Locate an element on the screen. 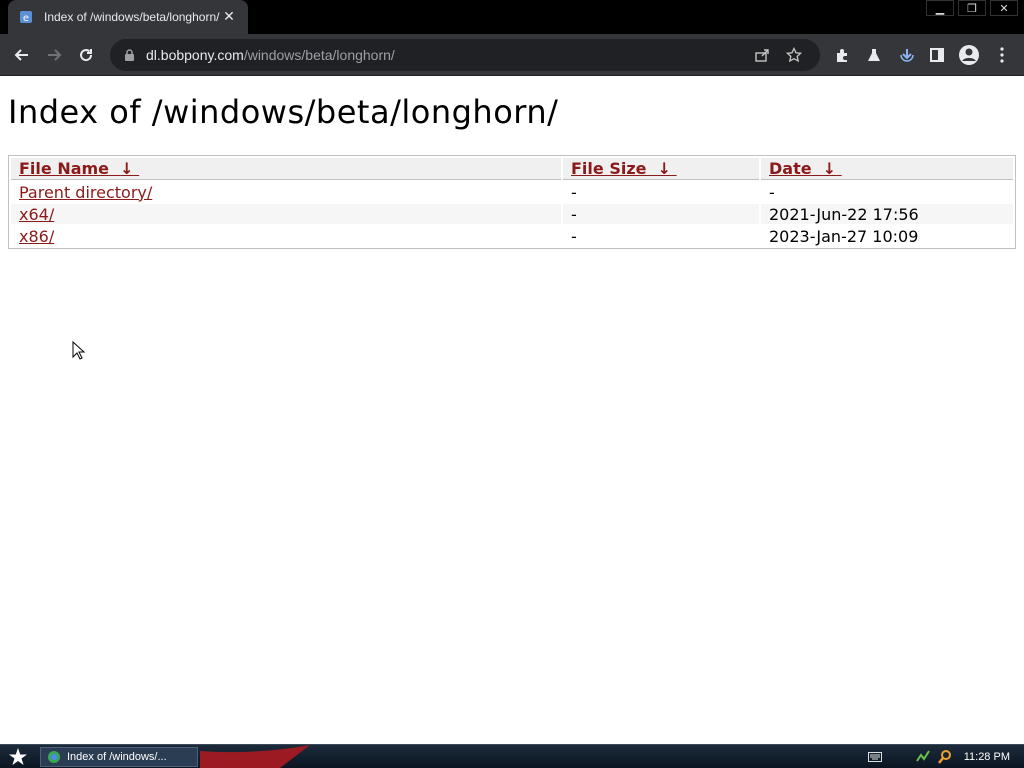 The image size is (1024, 768). menu-kebab-icon is located at coordinates (1002, 55).